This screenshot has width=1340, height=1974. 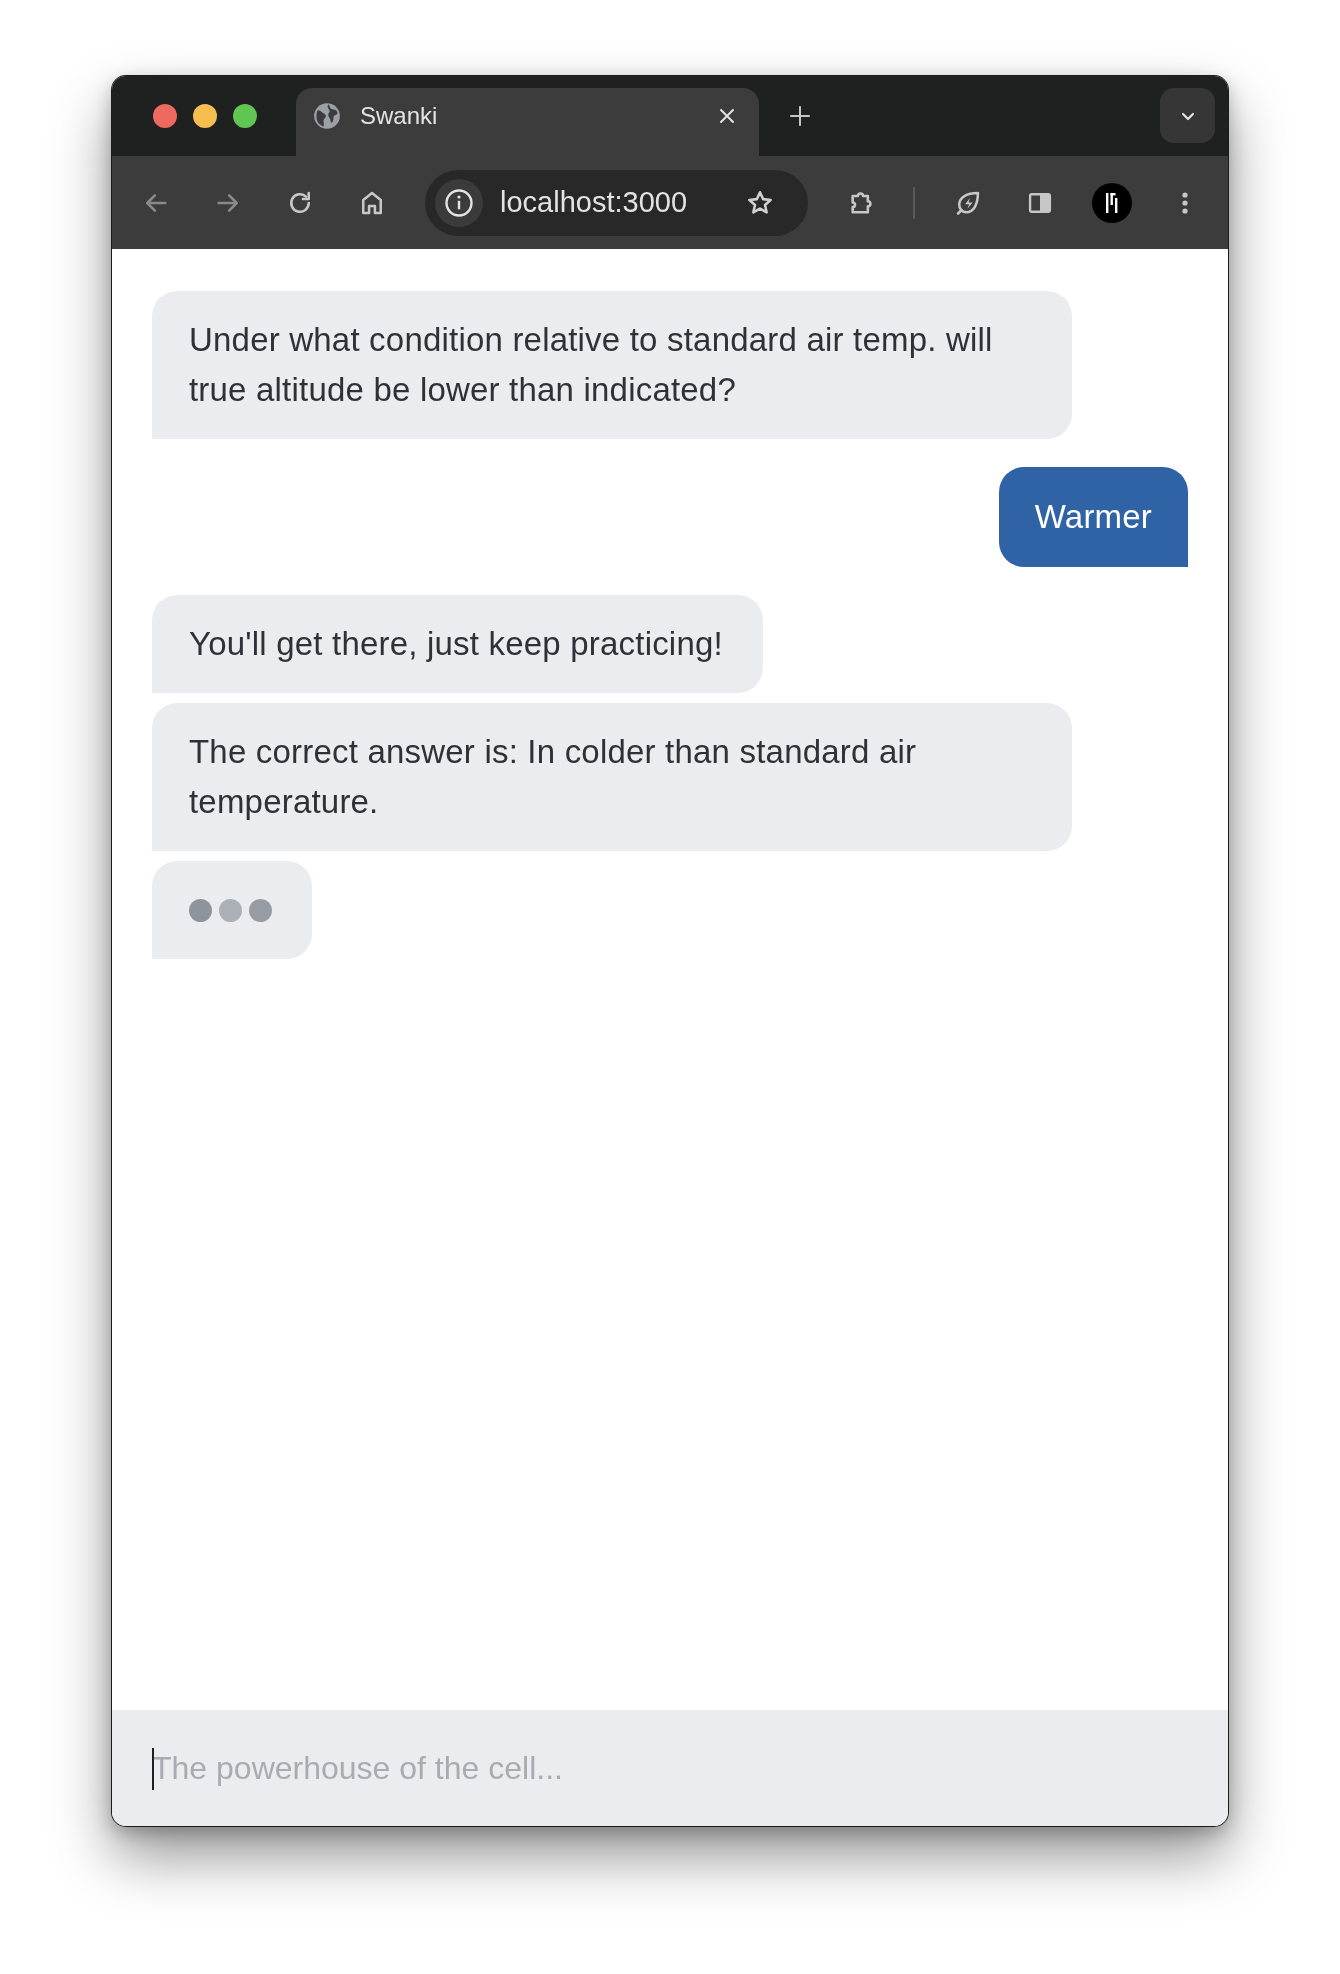 I want to click on star-icon, so click(x=760, y=202).